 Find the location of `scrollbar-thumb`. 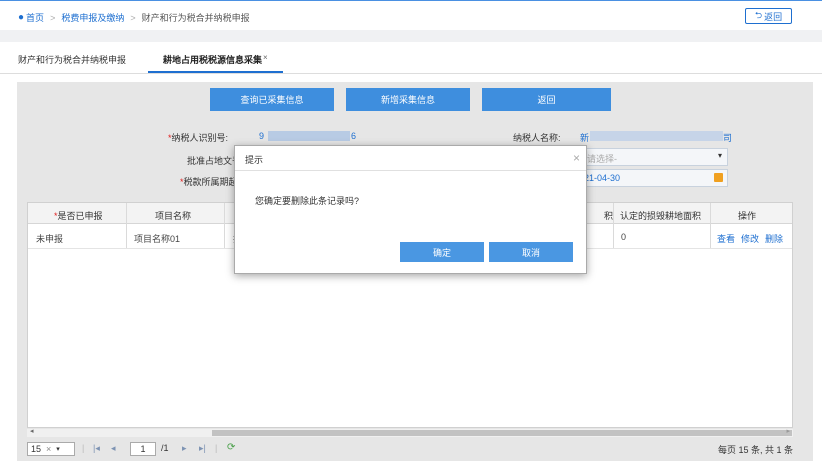

scrollbar-thumb is located at coordinates (502, 433).